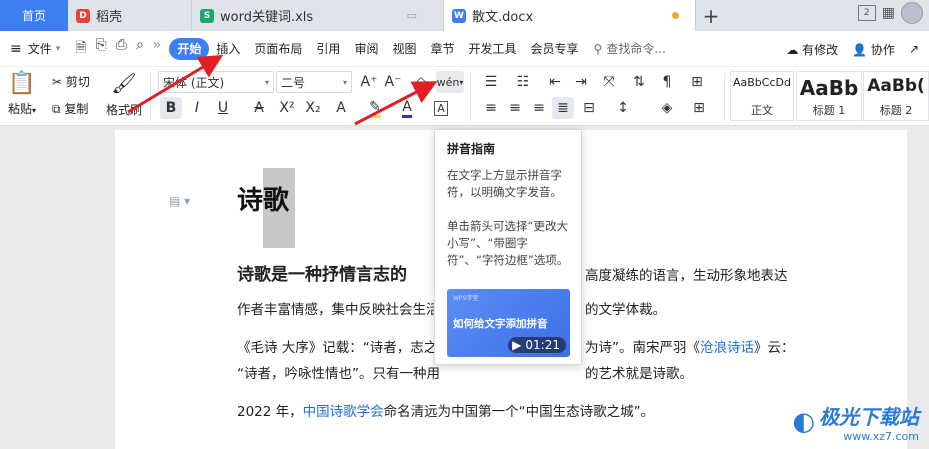 This screenshot has width=929, height=449. Describe the element at coordinates (223, 108) in the screenshot. I see `underline-button: U` at that location.